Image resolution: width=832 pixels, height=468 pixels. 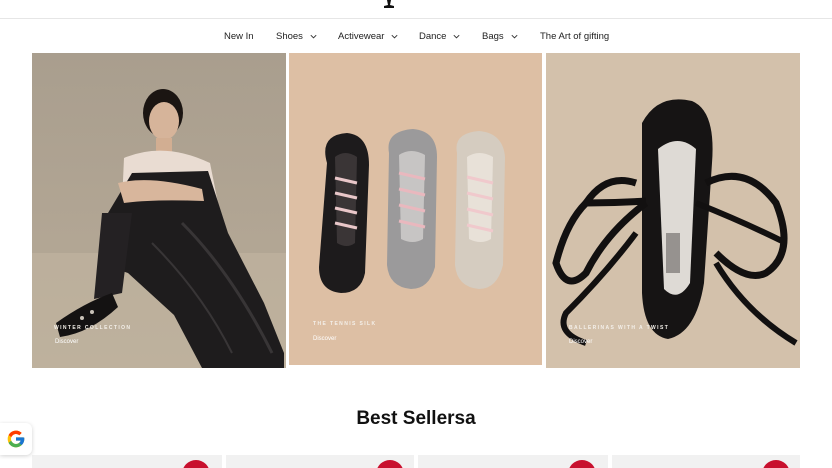 I want to click on google-icon, so click(x=16, y=439).